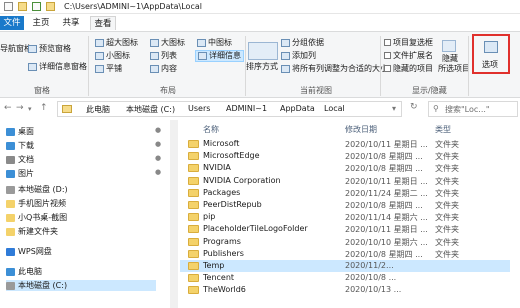 This screenshot has height=308, width=520. What do you see at coordinates (50, 6) in the screenshot?
I see `new-folder-icon` at bounding box center [50, 6].